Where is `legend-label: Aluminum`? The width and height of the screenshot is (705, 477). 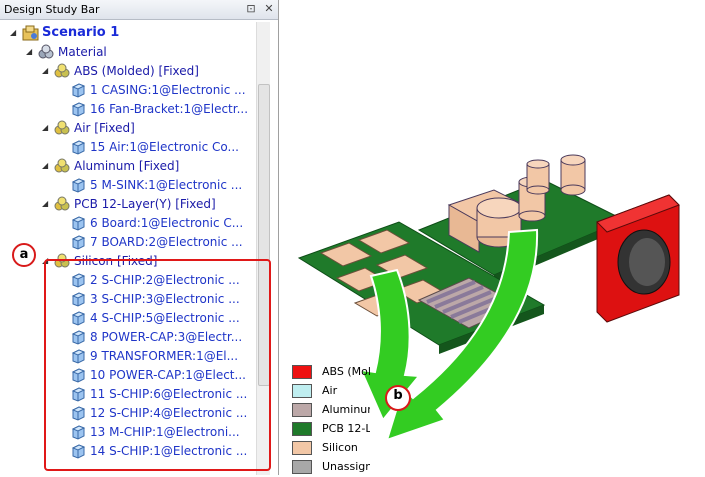 legend-label: Aluminum is located at coordinates (346, 409).